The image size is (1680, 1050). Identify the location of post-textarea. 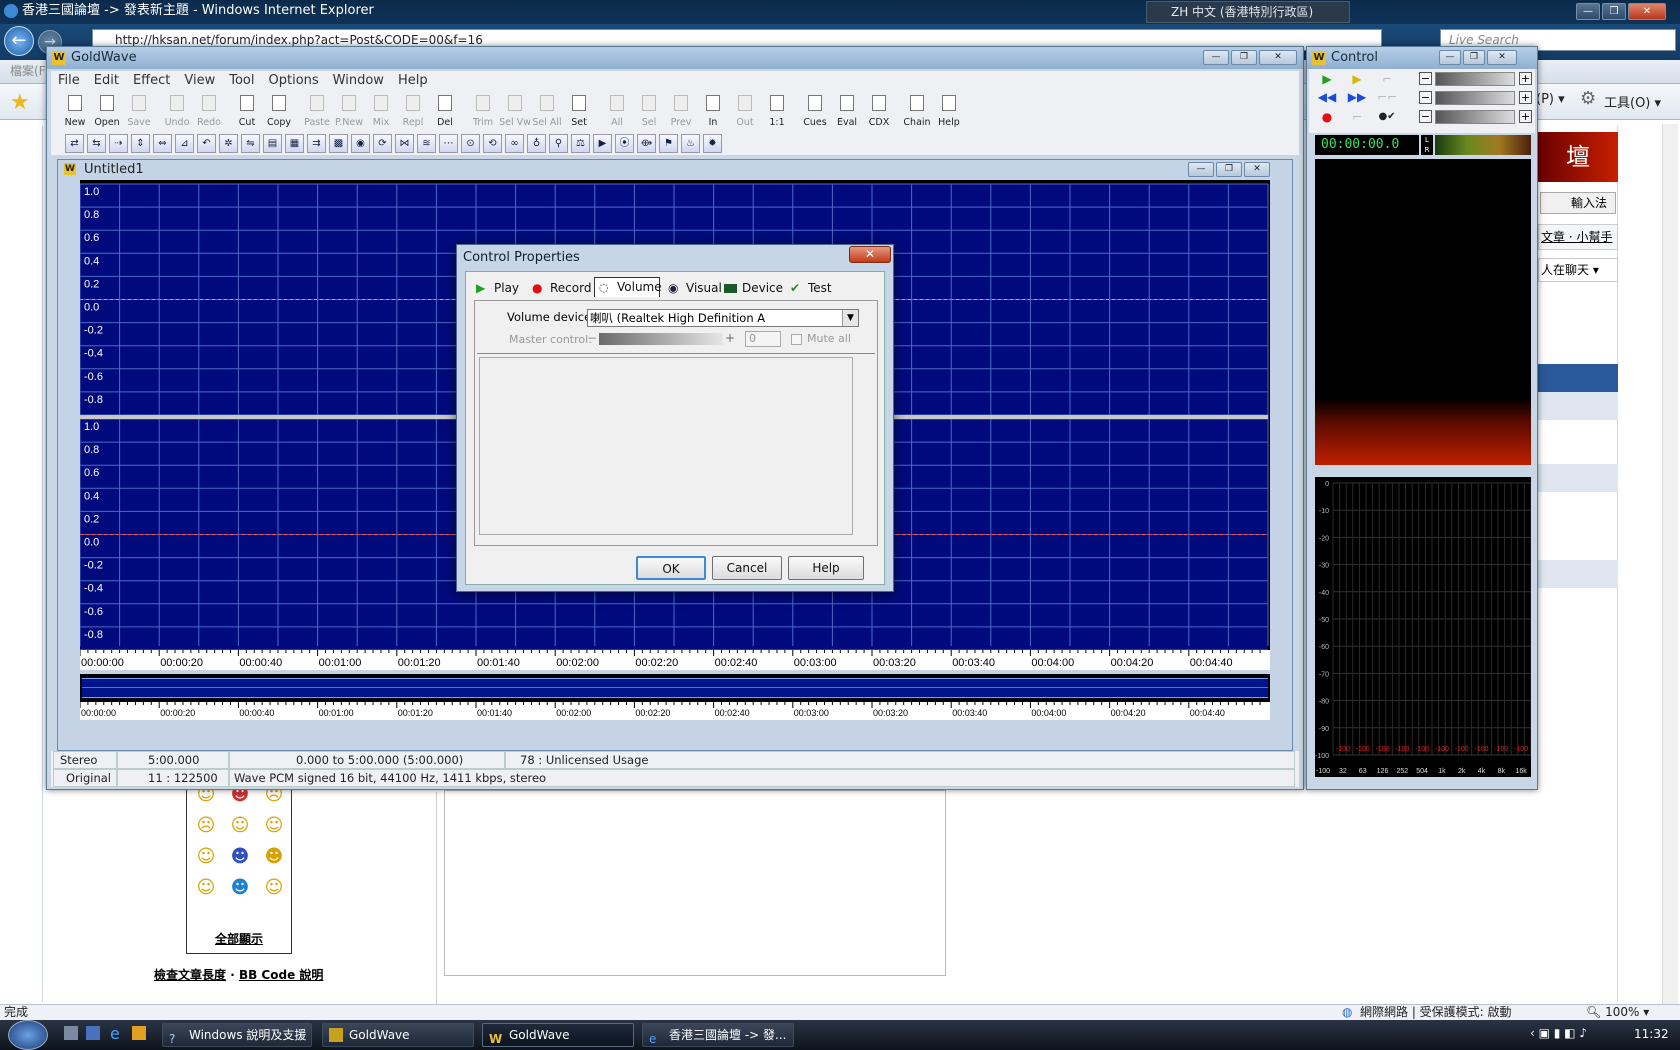
(695, 883).